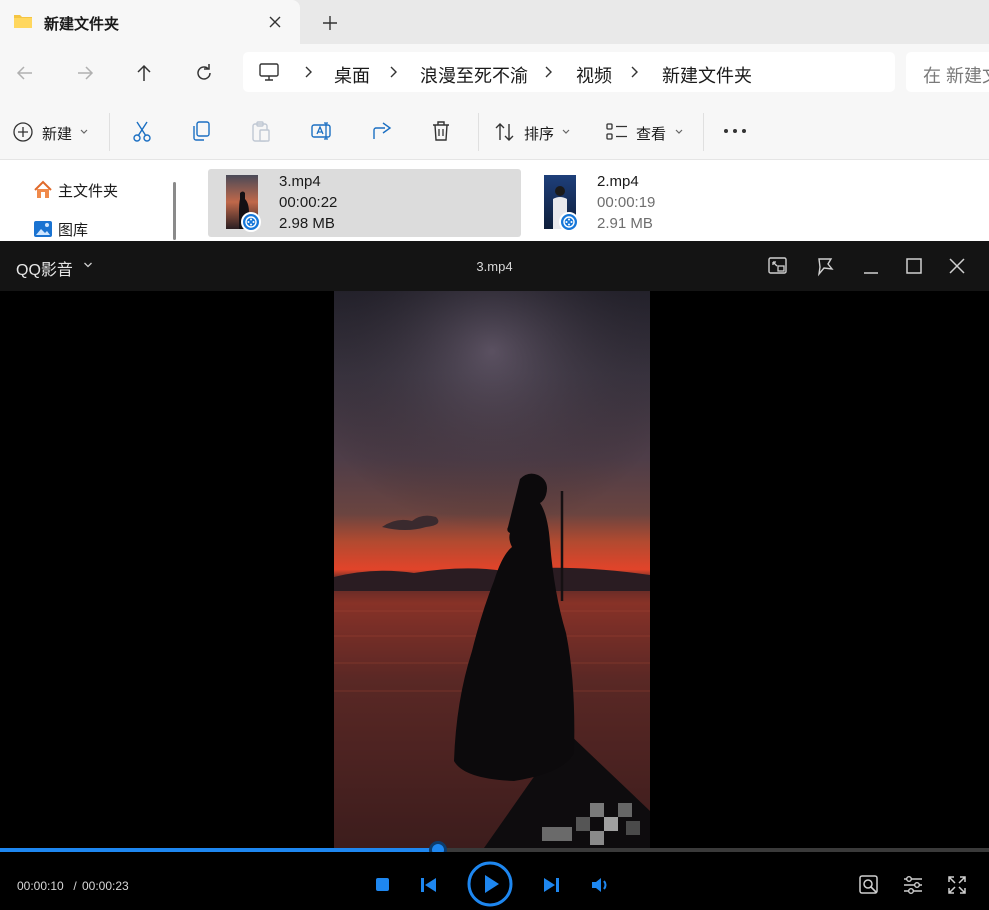 The width and height of the screenshot is (989, 910). Describe the element at coordinates (43, 229) in the screenshot. I see `gallery-icon` at that location.